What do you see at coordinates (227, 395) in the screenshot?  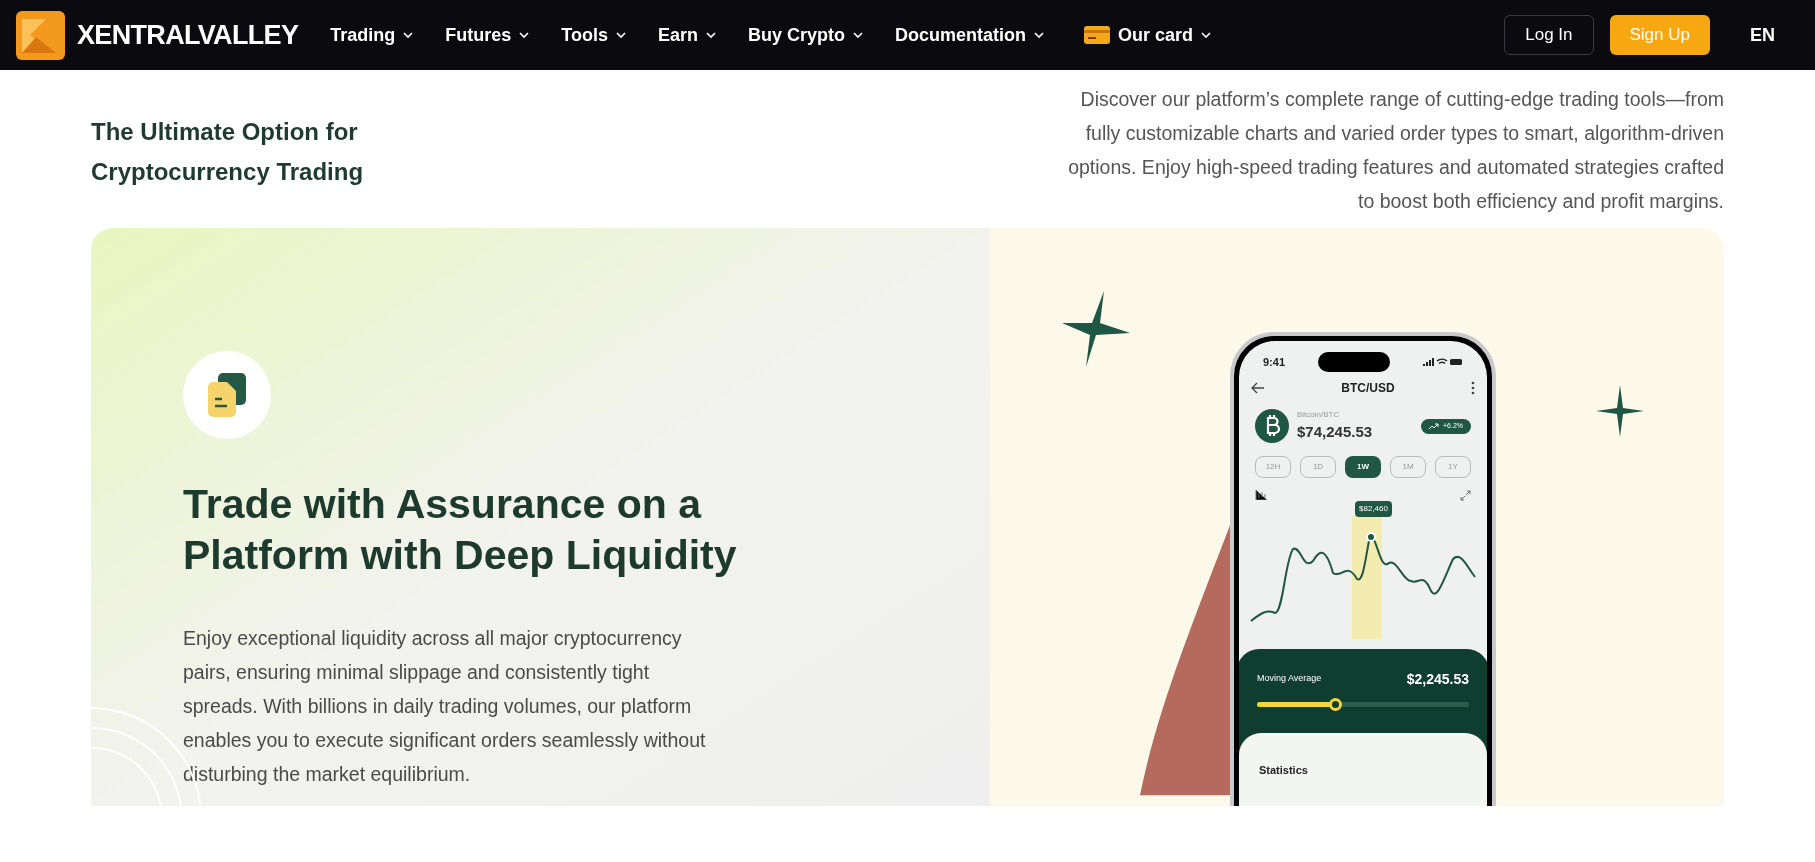 I see `document-icon` at bounding box center [227, 395].